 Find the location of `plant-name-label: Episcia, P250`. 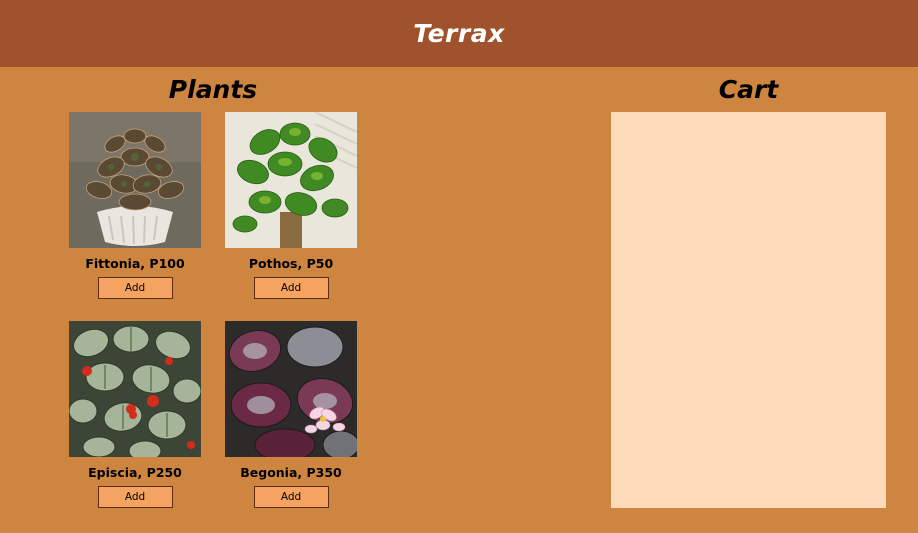

plant-name-label: Episcia, P250 is located at coordinates (135, 472).